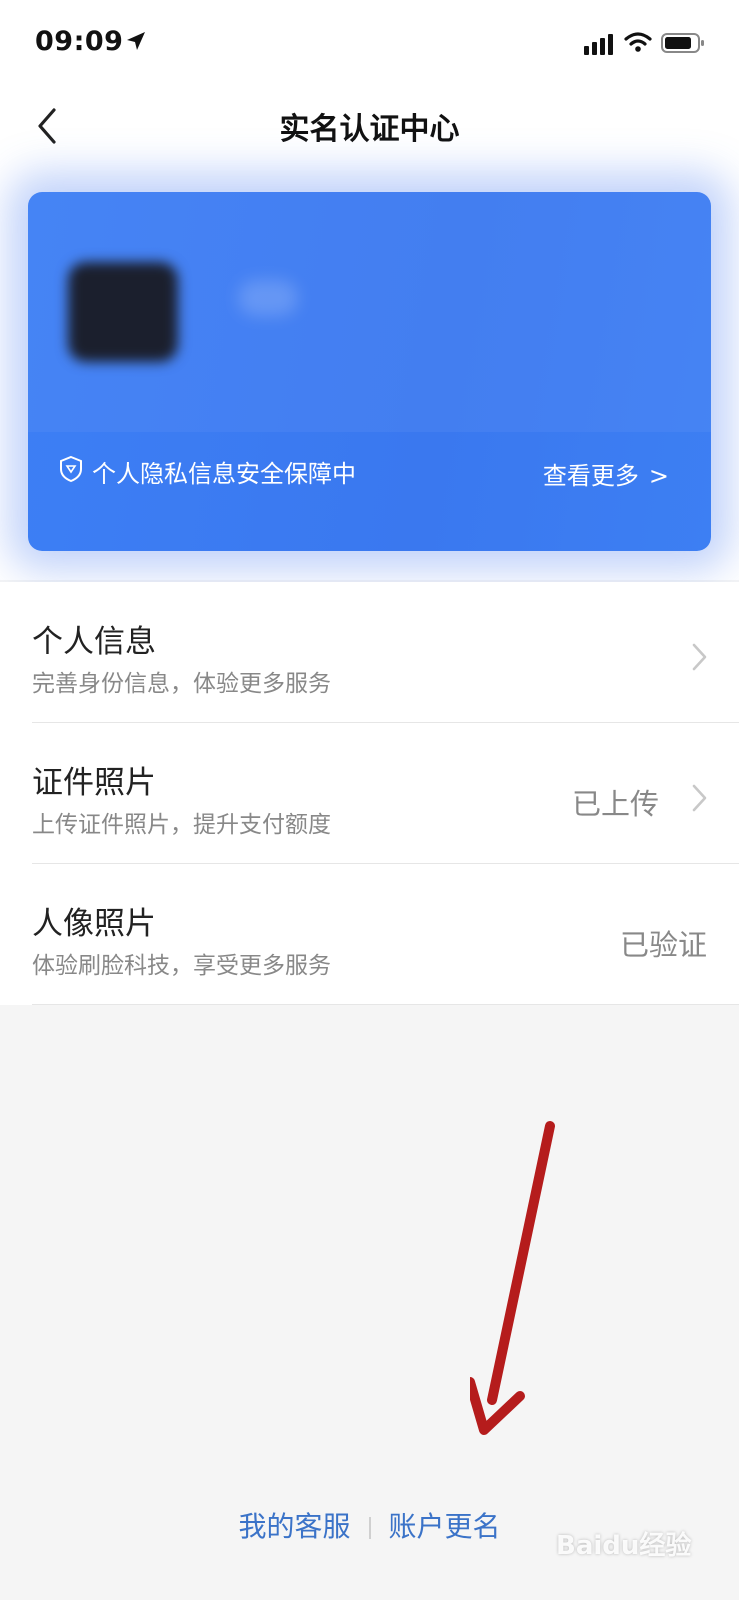  What do you see at coordinates (445, 1526) in the screenshot?
I see `rename-account-link: 账户更名` at bounding box center [445, 1526].